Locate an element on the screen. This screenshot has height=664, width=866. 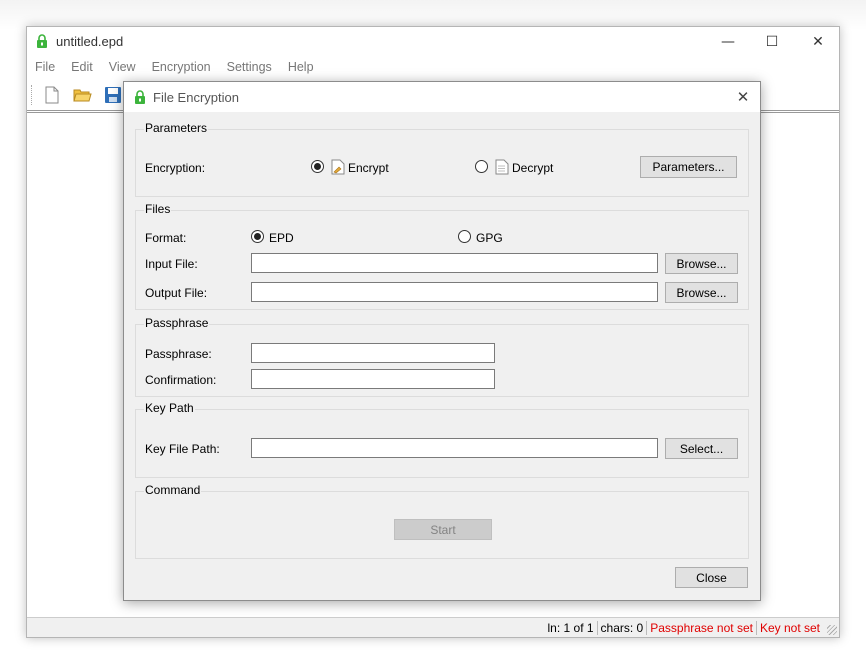
encrypt-label: Encrypt is located at coordinates (368, 168).